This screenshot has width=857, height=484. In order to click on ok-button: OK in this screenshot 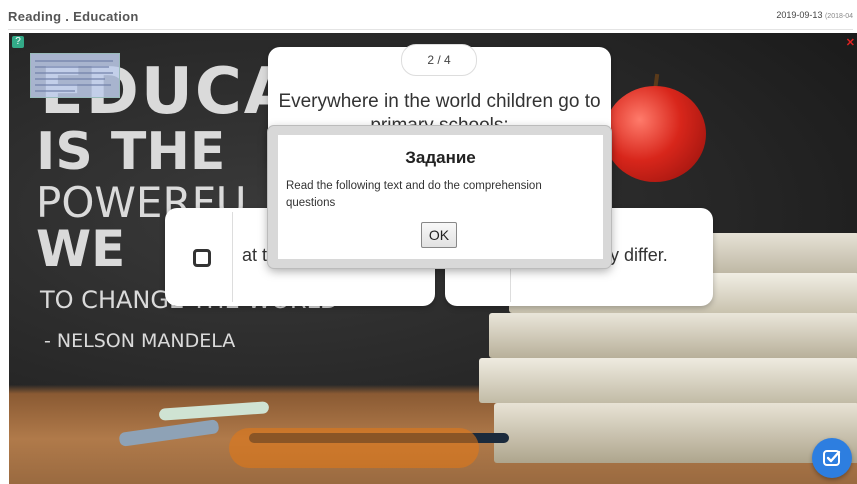, I will do `click(439, 235)`.